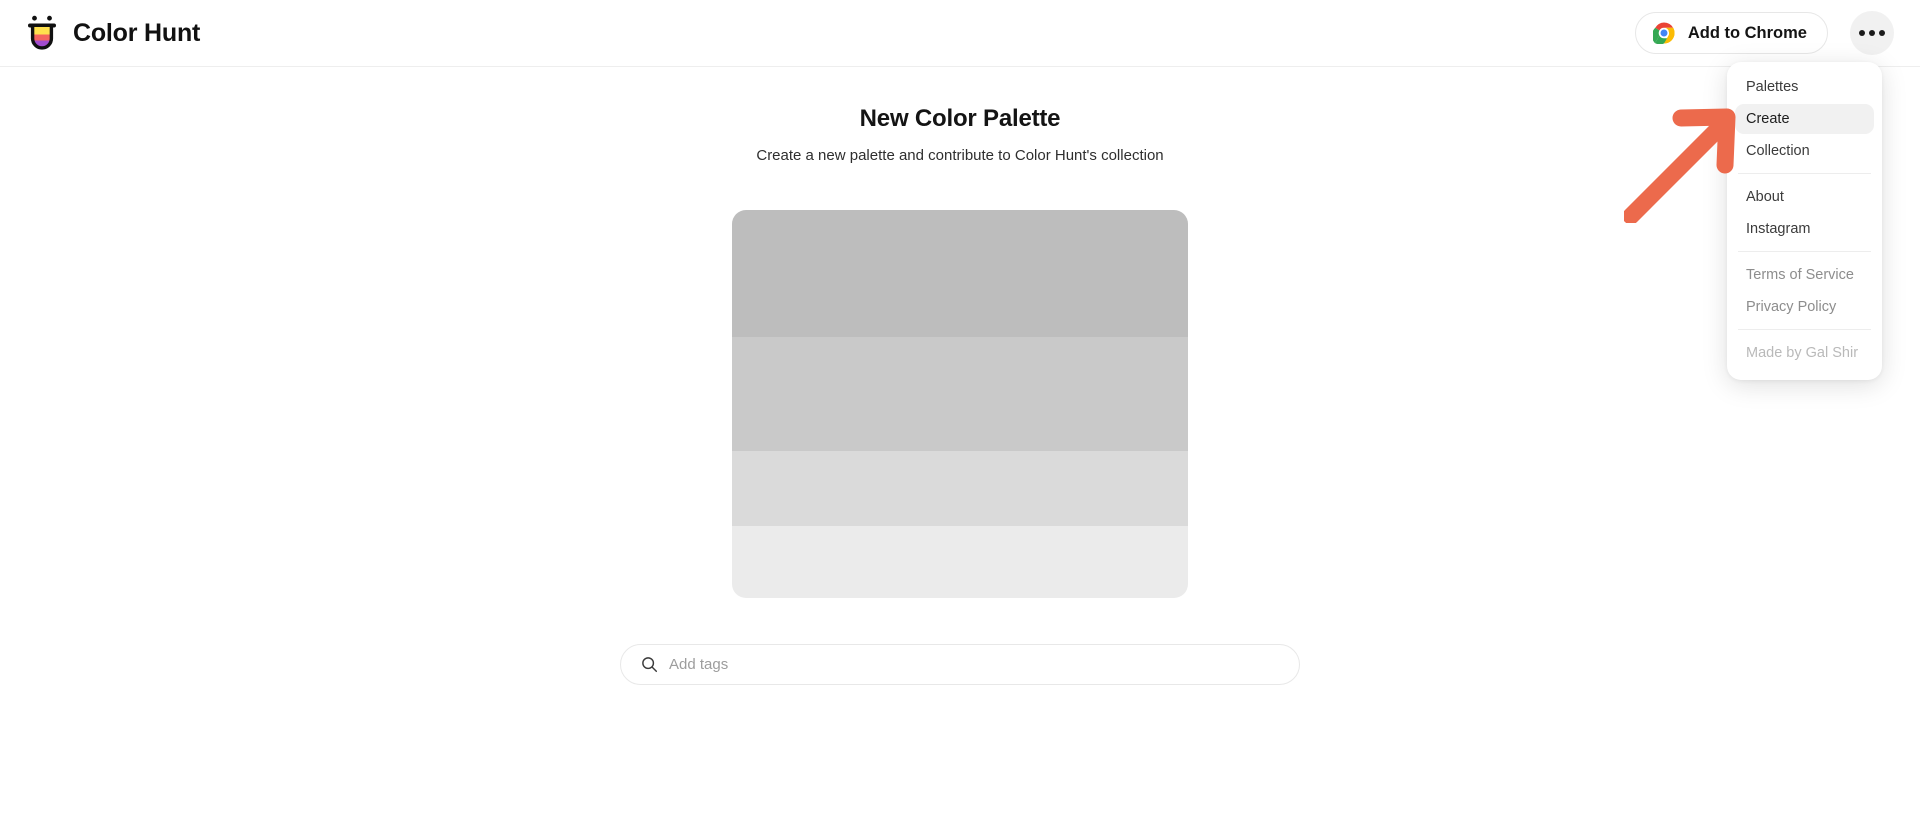  Describe the element at coordinates (42, 33) in the screenshot. I see `color-hunt-logo-icon` at that location.